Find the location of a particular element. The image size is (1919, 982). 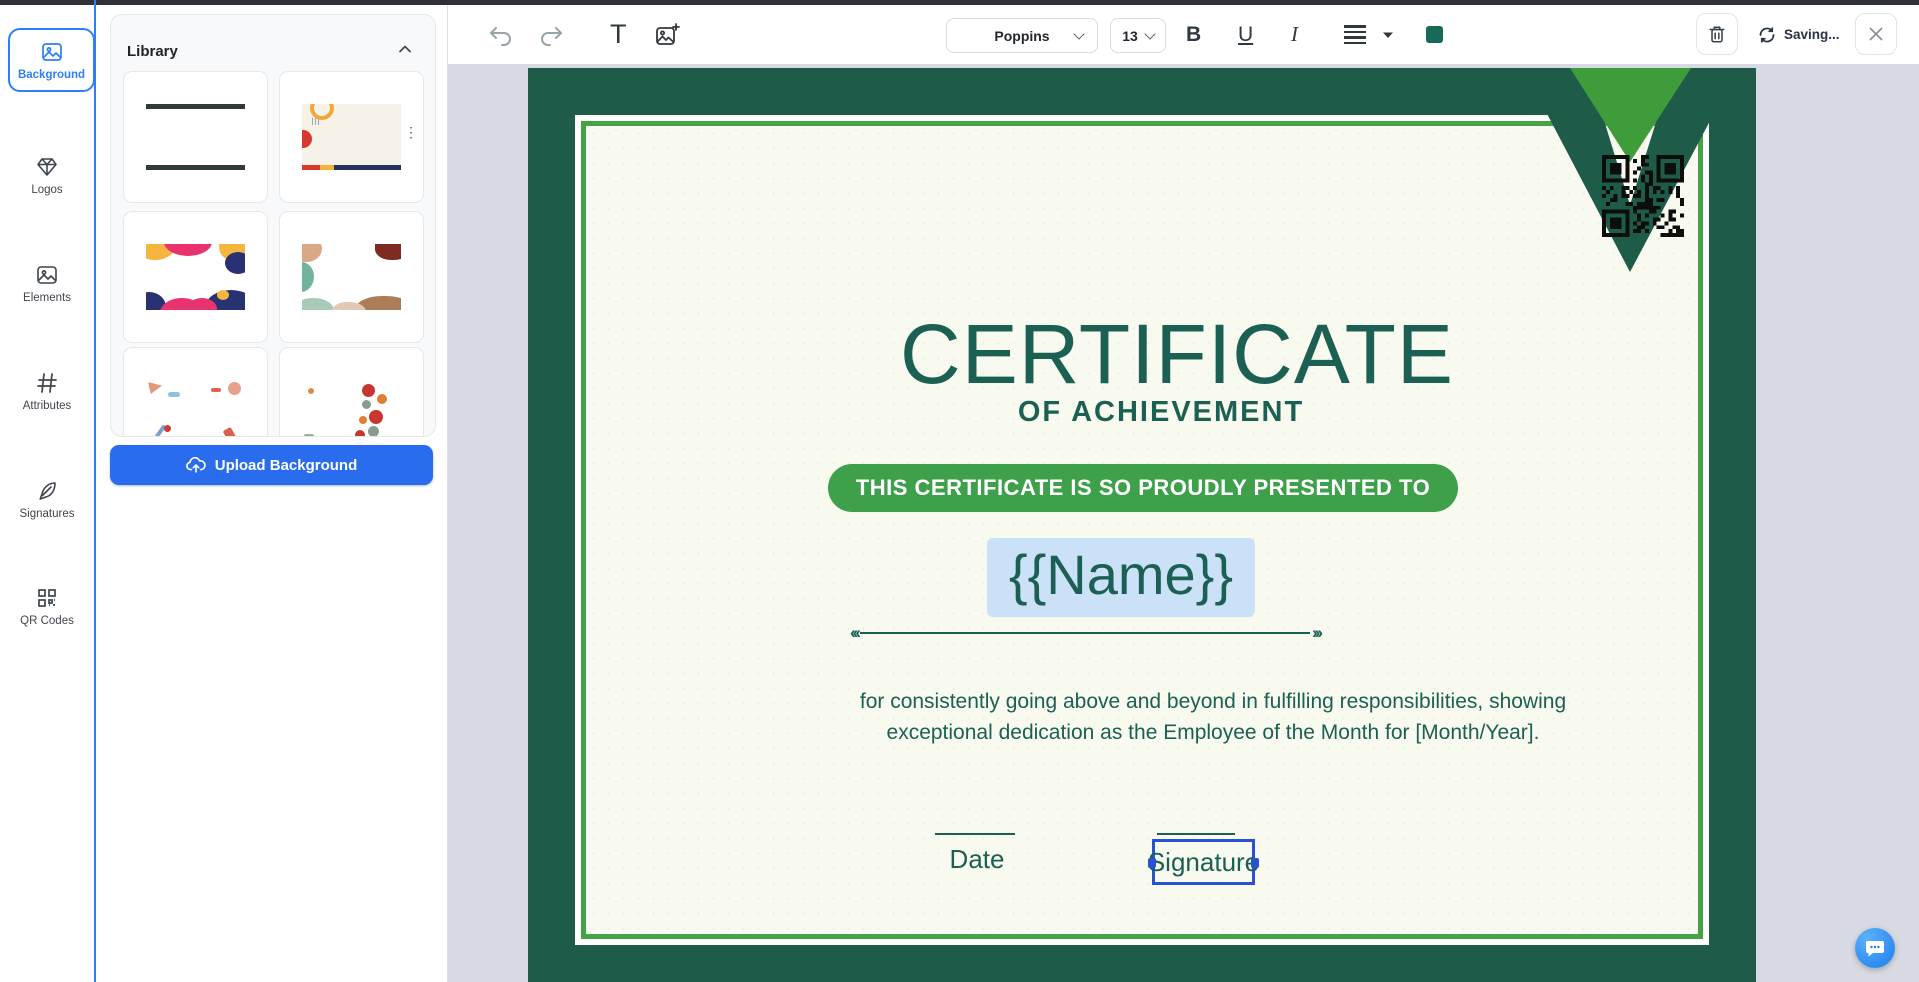

upload-background-label: Upload Background is located at coordinates (286, 465).